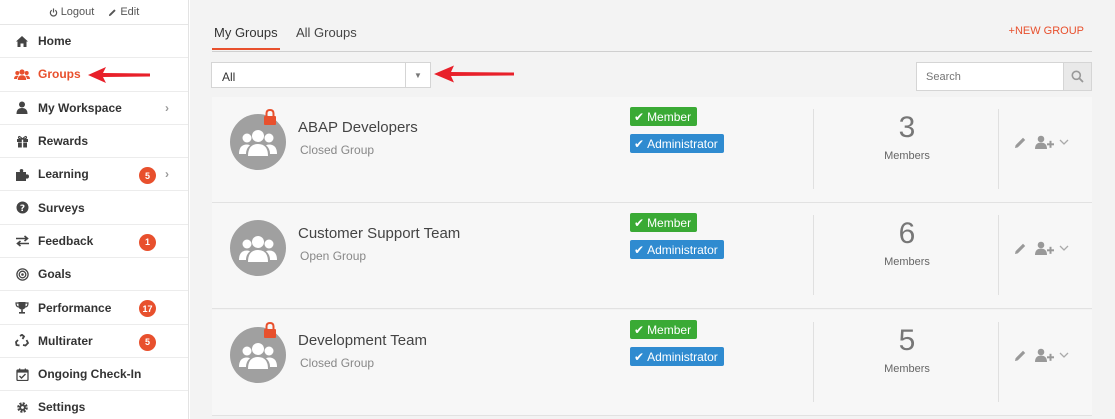 Image resolution: width=1115 pixels, height=419 pixels. What do you see at coordinates (907, 340) in the screenshot?
I see `member-count: 5` at bounding box center [907, 340].